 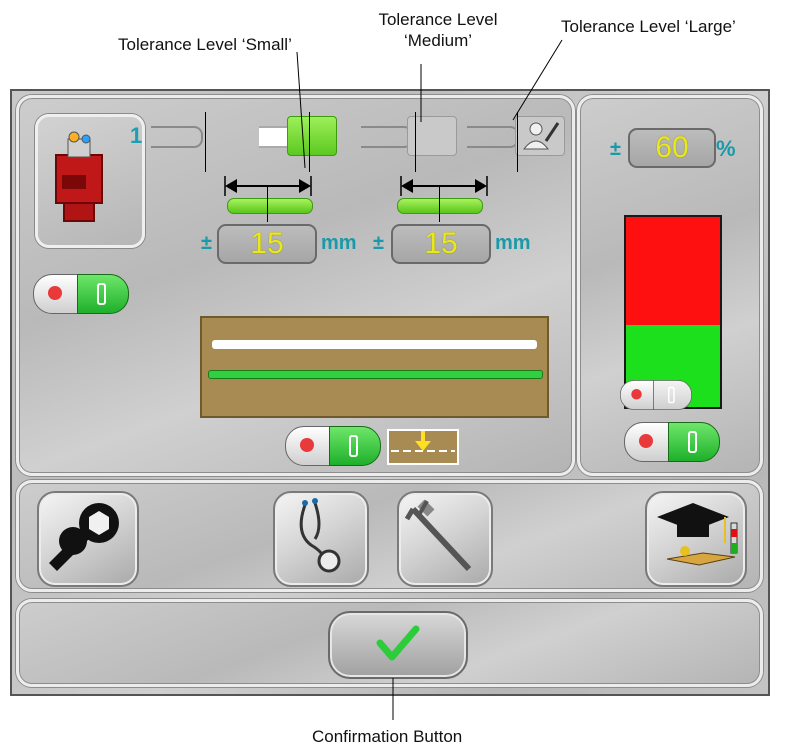 What do you see at coordinates (387, 137) in the screenshot?
I see `probe-medium` at bounding box center [387, 137].